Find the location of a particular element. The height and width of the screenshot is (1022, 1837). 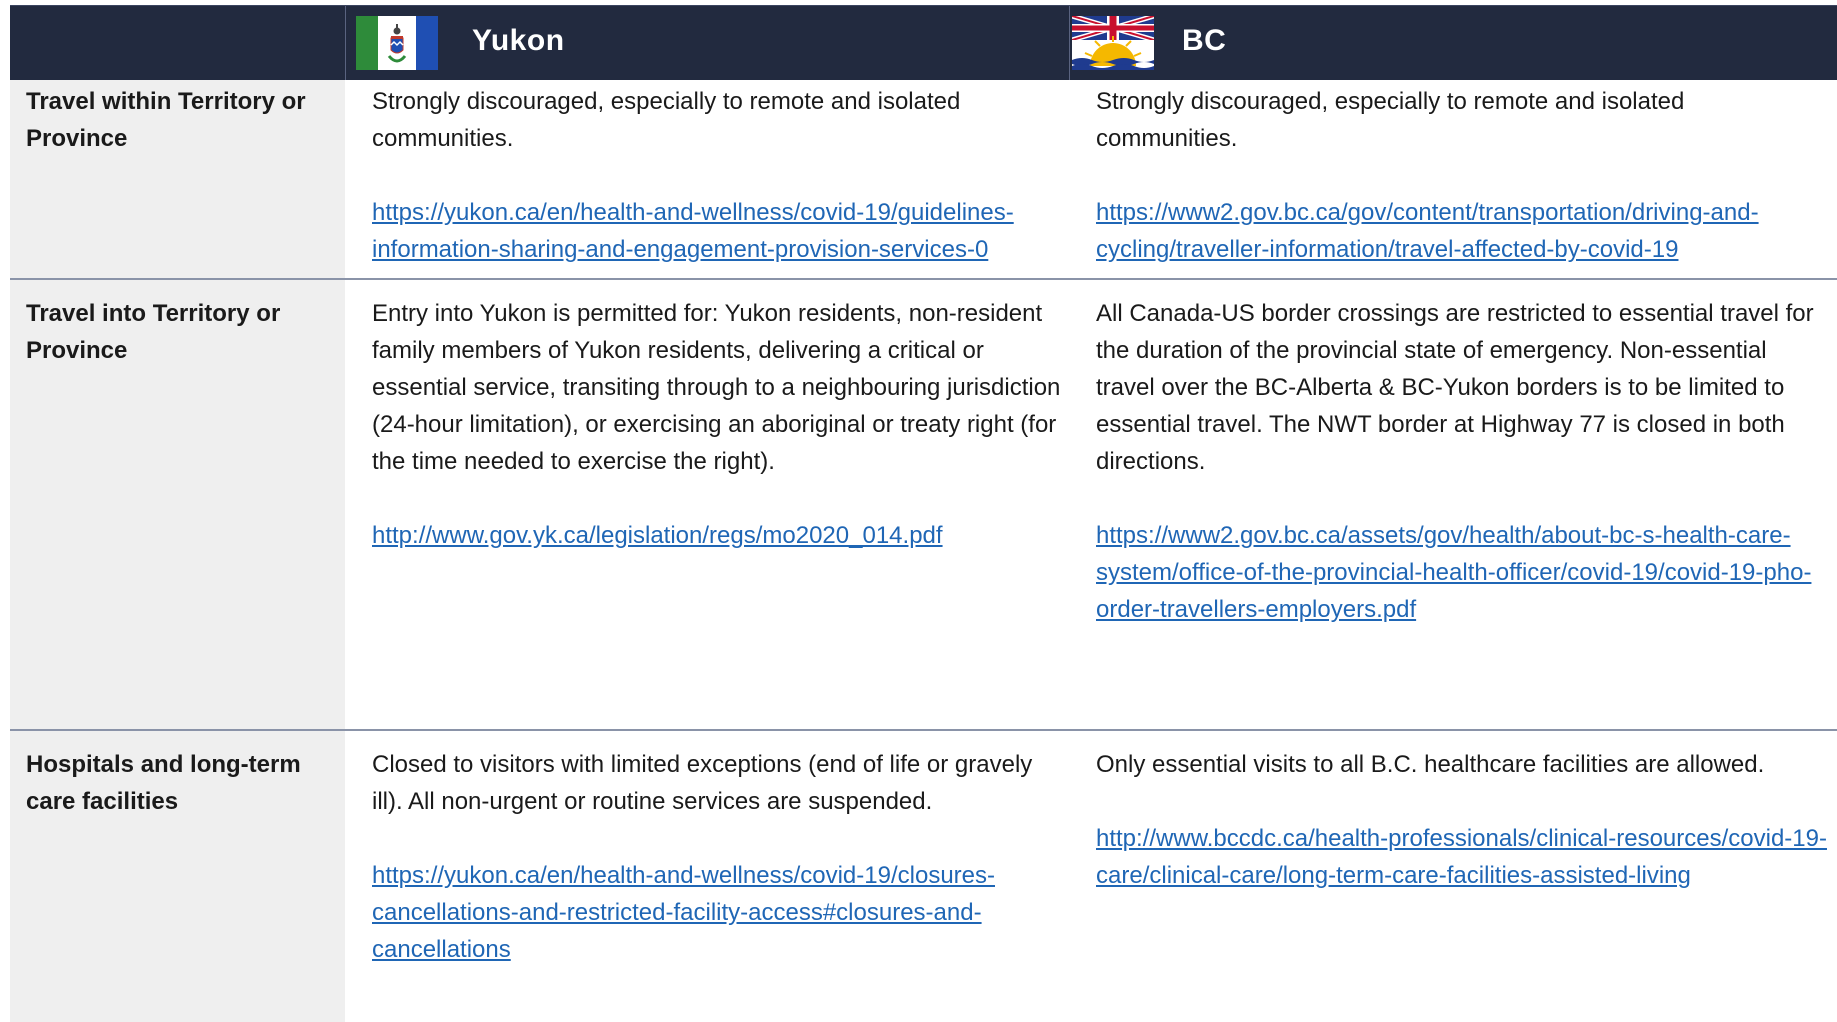

row-label: Travel into Territory or Province is located at coordinates (153, 332).